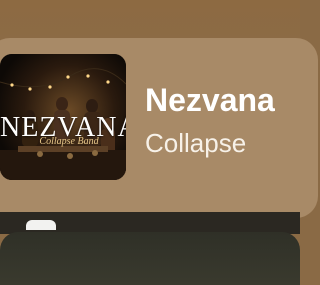  I want to click on artist-name: Collapse, so click(195, 143).